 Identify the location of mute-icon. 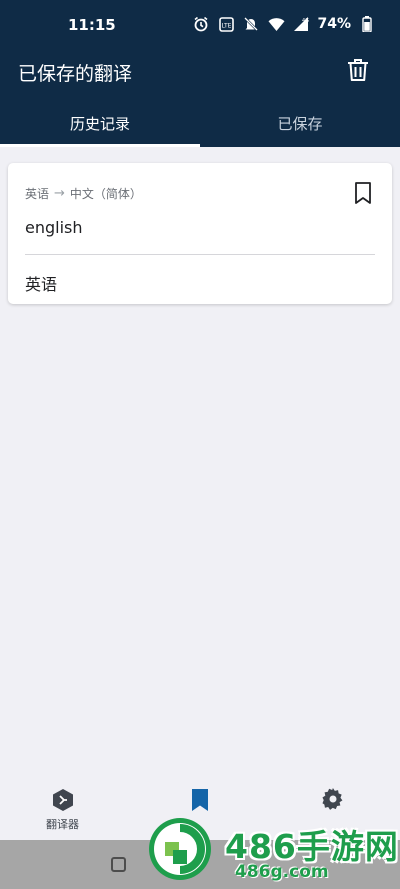
(251, 24).